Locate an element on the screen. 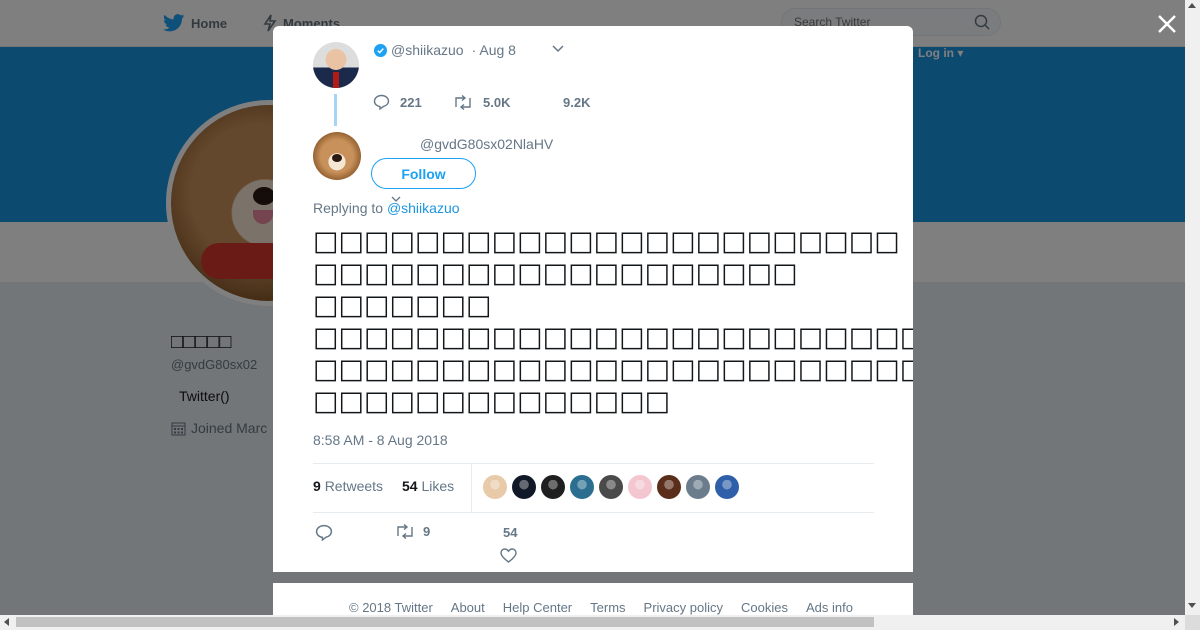 Image resolution: width=1200 pixels, height=630 pixels. reply-avatar is located at coordinates (337, 156).